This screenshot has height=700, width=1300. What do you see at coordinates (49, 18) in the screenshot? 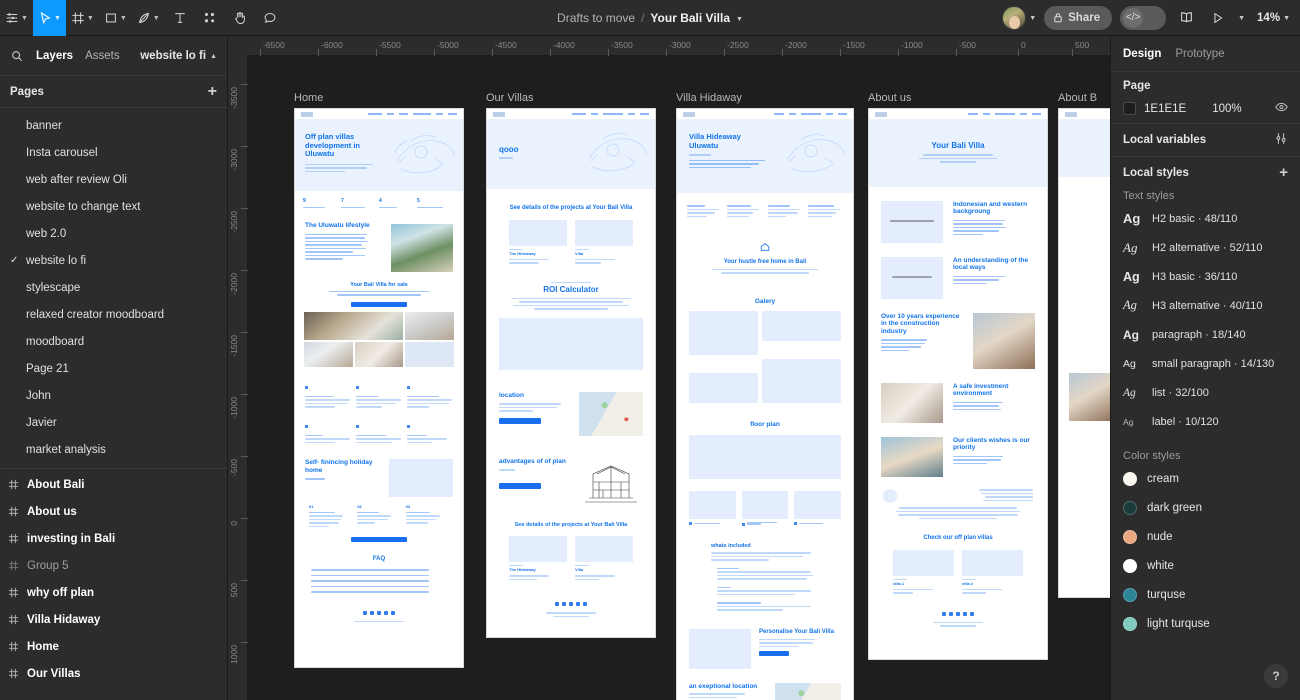
I see `move-tool-icon: ▼` at bounding box center [49, 18].